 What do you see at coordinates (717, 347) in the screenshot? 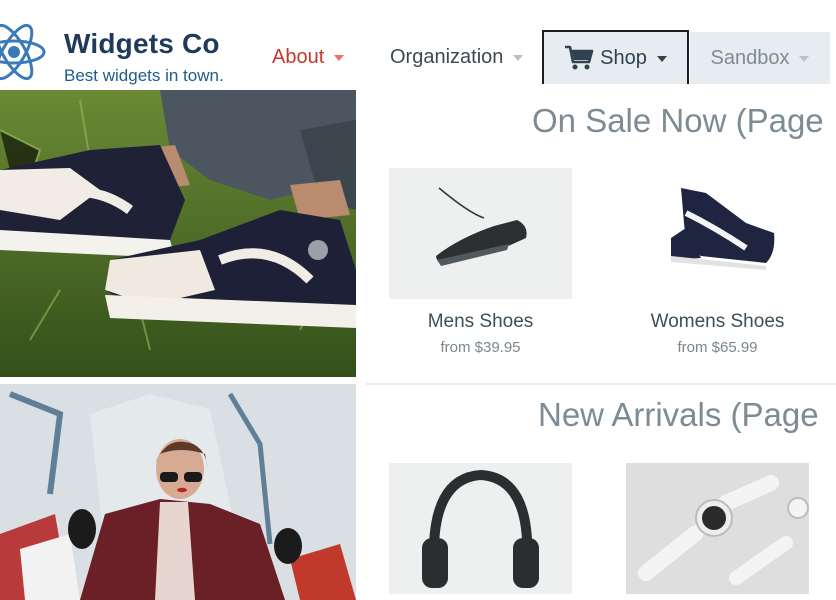
I see `womens-shoes-price: from $65.99` at bounding box center [717, 347].